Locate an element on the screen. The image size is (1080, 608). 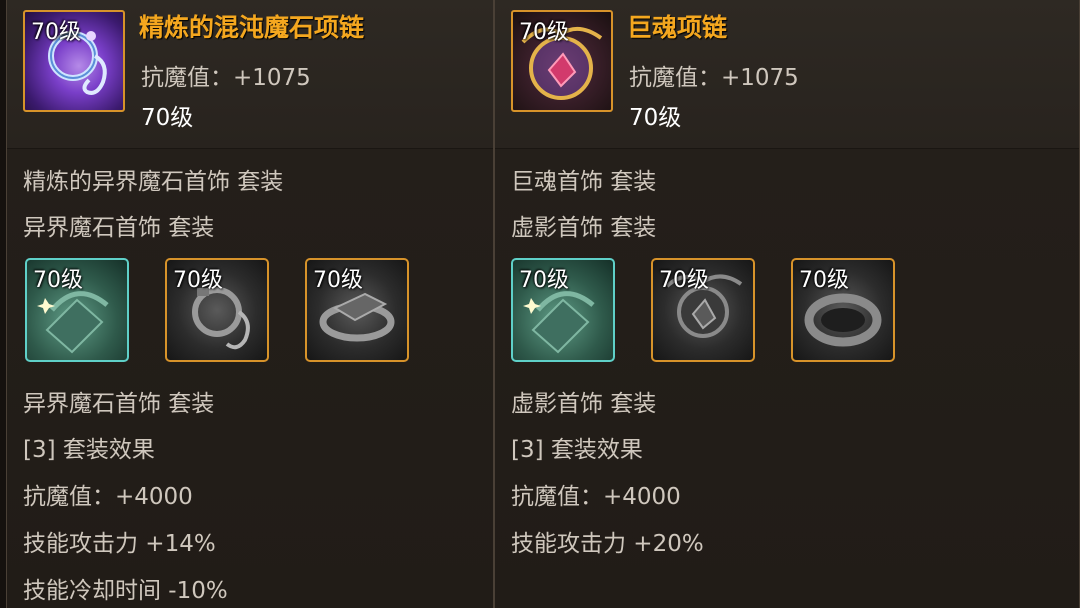
chaos-stone-necklace-icon: 70级 is located at coordinates (74, 61).